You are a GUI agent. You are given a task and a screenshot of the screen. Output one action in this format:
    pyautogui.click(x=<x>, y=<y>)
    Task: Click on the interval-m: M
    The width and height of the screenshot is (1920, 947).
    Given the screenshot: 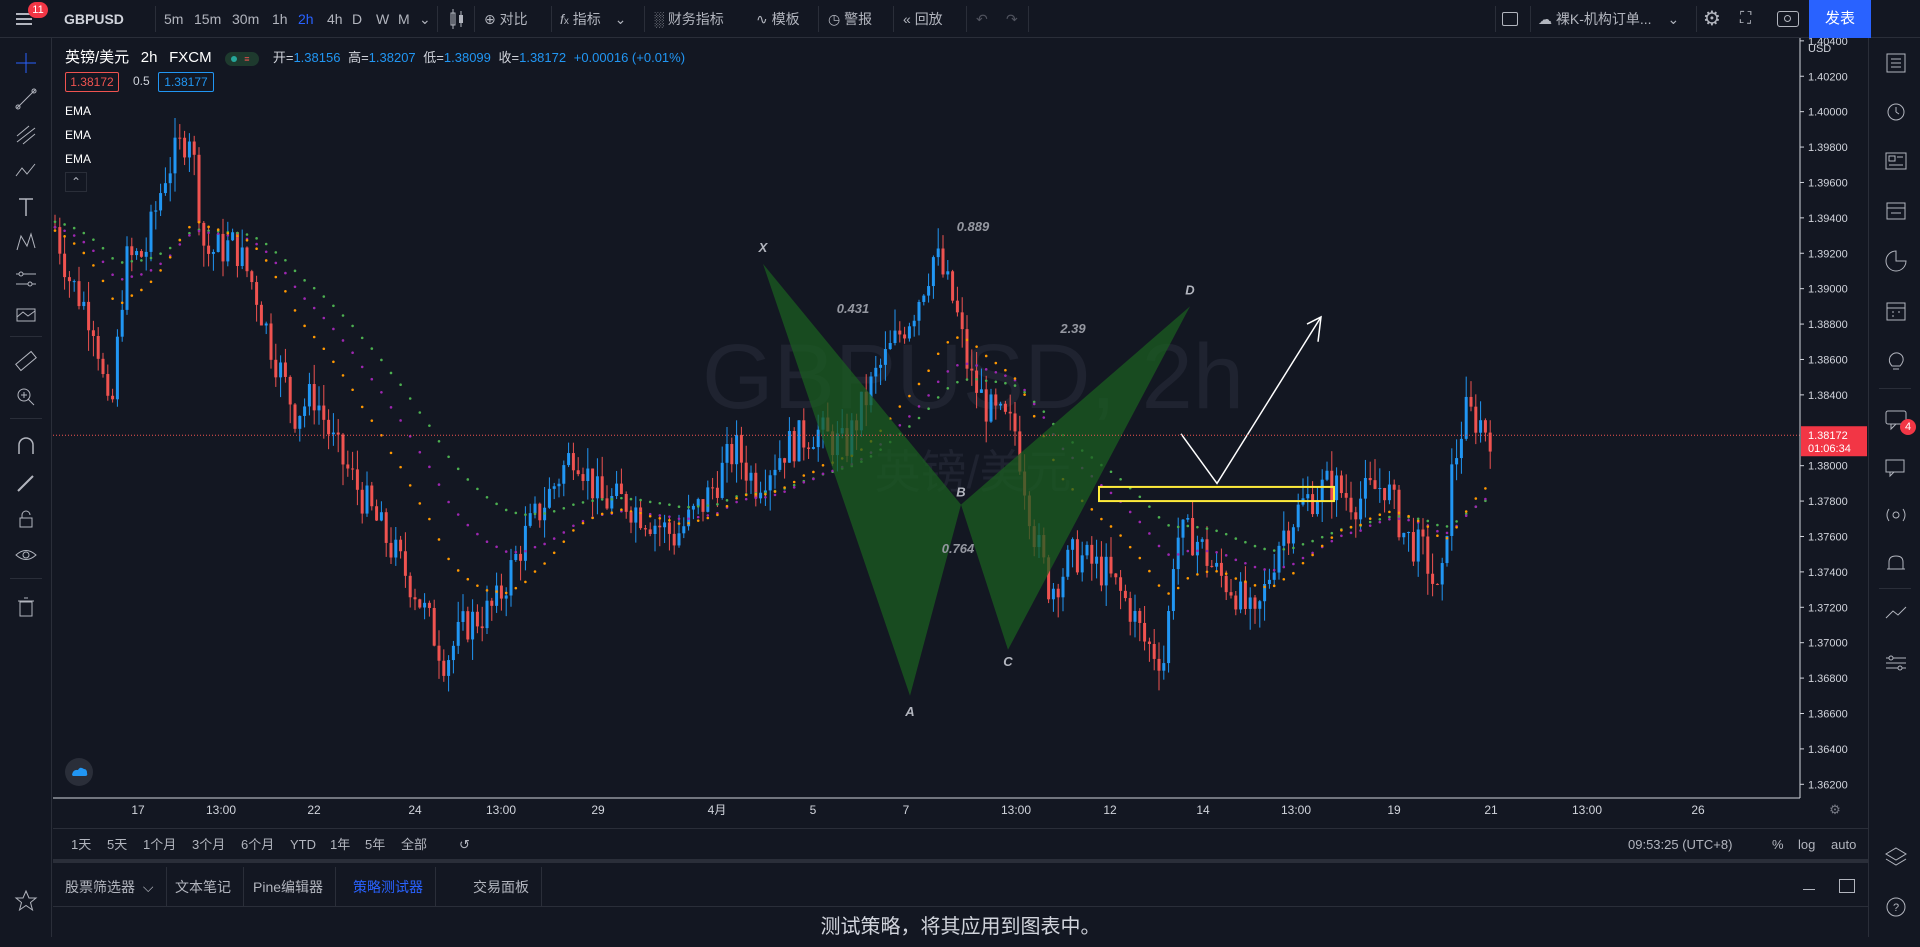 What is the action you would take?
    pyautogui.click(x=404, y=19)
    